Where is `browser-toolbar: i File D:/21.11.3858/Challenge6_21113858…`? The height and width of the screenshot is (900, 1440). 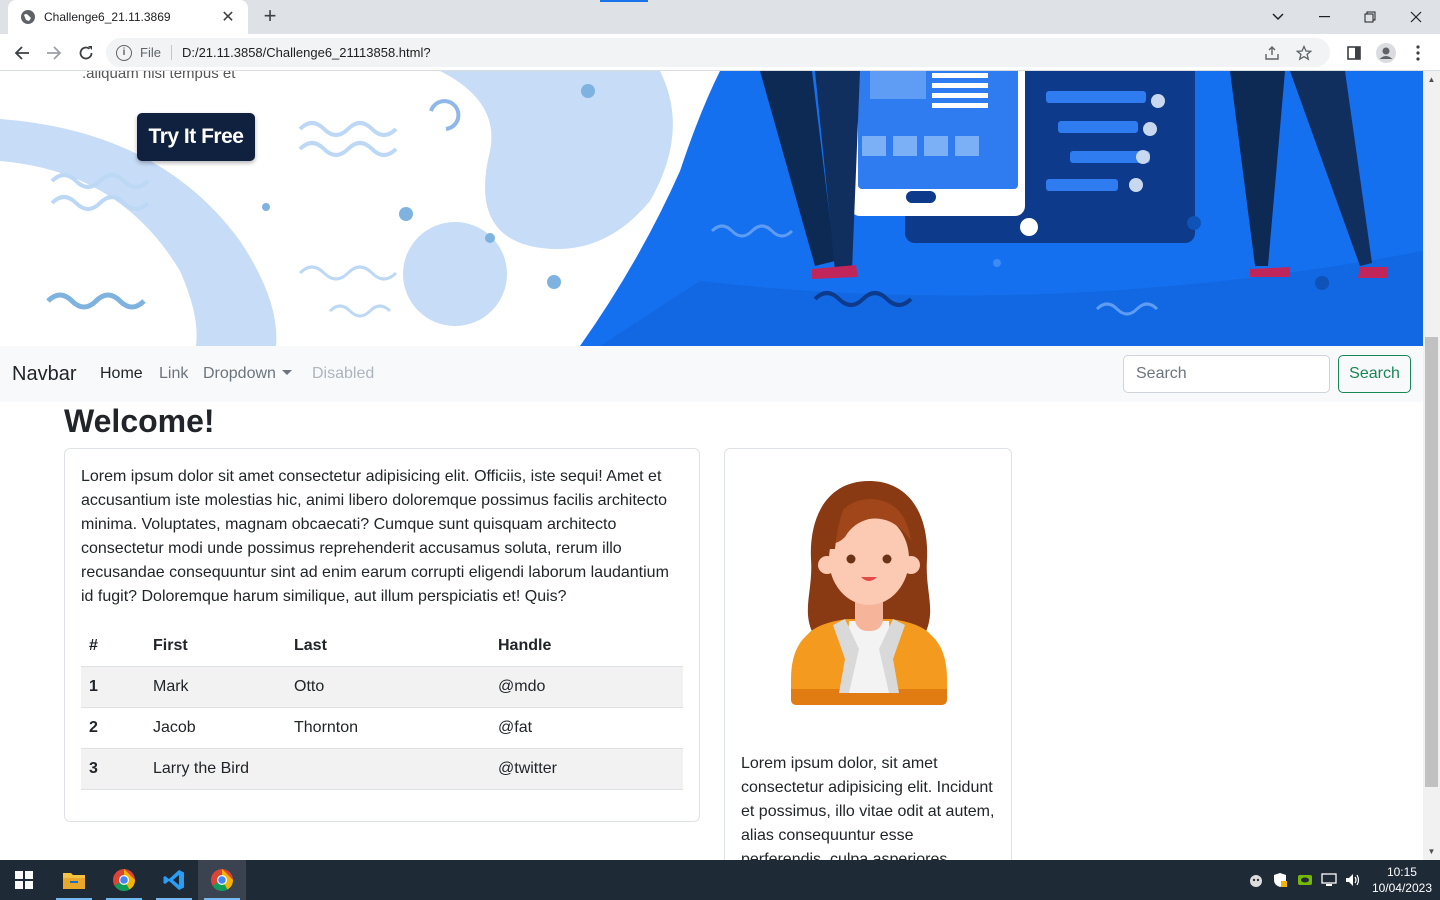 browser-toolbar: i File D:/21.11.3858/Challenge6_21113858… is located at coordinates (720, 52).